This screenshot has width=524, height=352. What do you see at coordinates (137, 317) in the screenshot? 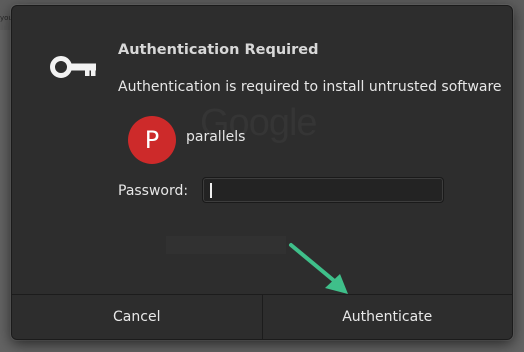
I see `cancel-button: Cancel` at bounding box center [137, 317].